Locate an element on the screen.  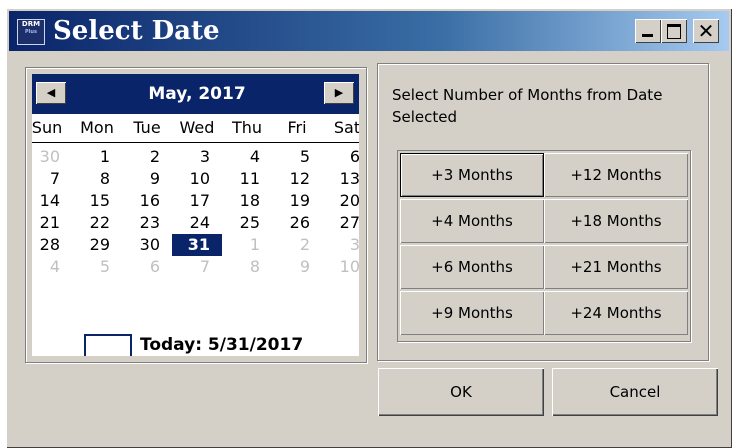
weekday-label: Thu is located at coordinates (247, 127).